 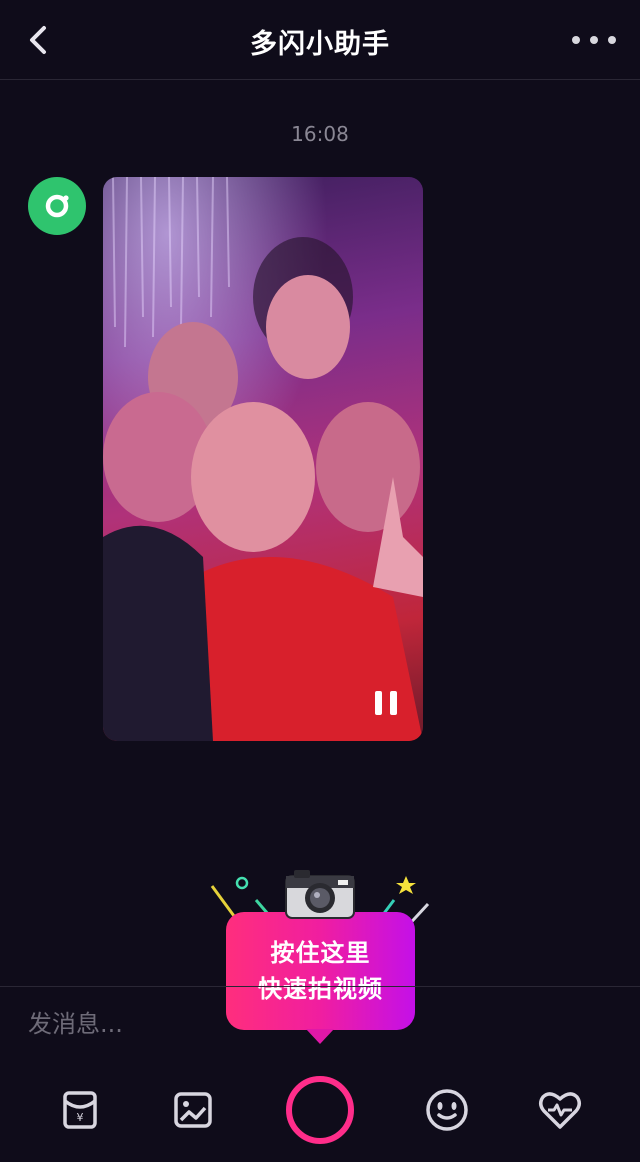 I want to click on page-title: 多闪小助手, so click(x=320, y=44).